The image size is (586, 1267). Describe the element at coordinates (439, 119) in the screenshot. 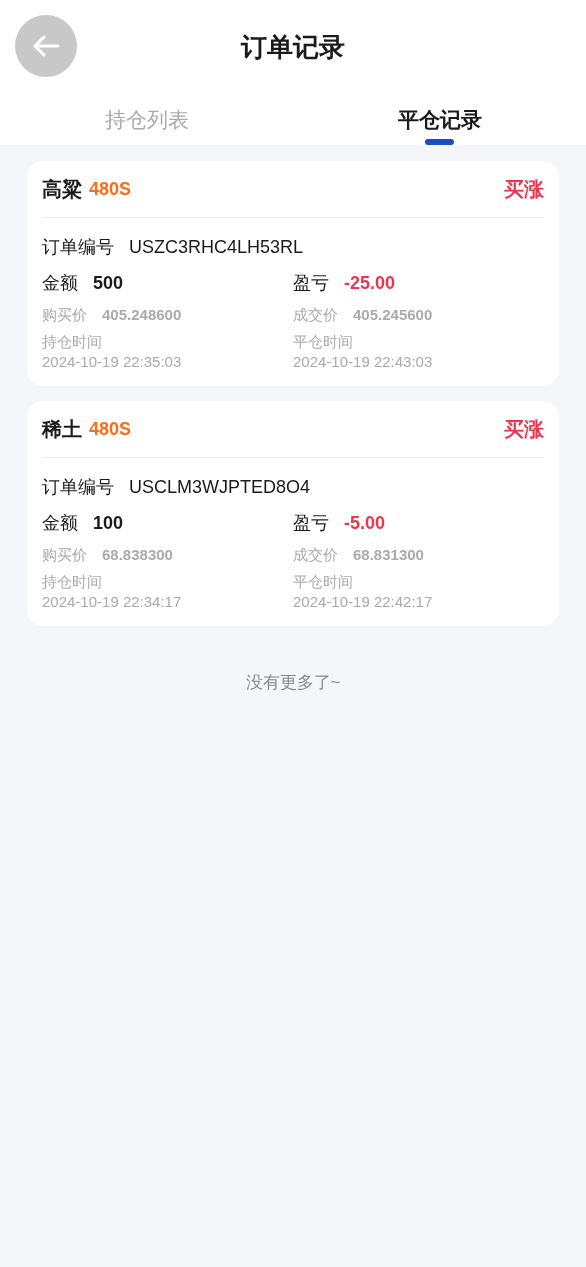

I see `tab: 平仓记录` at that location.